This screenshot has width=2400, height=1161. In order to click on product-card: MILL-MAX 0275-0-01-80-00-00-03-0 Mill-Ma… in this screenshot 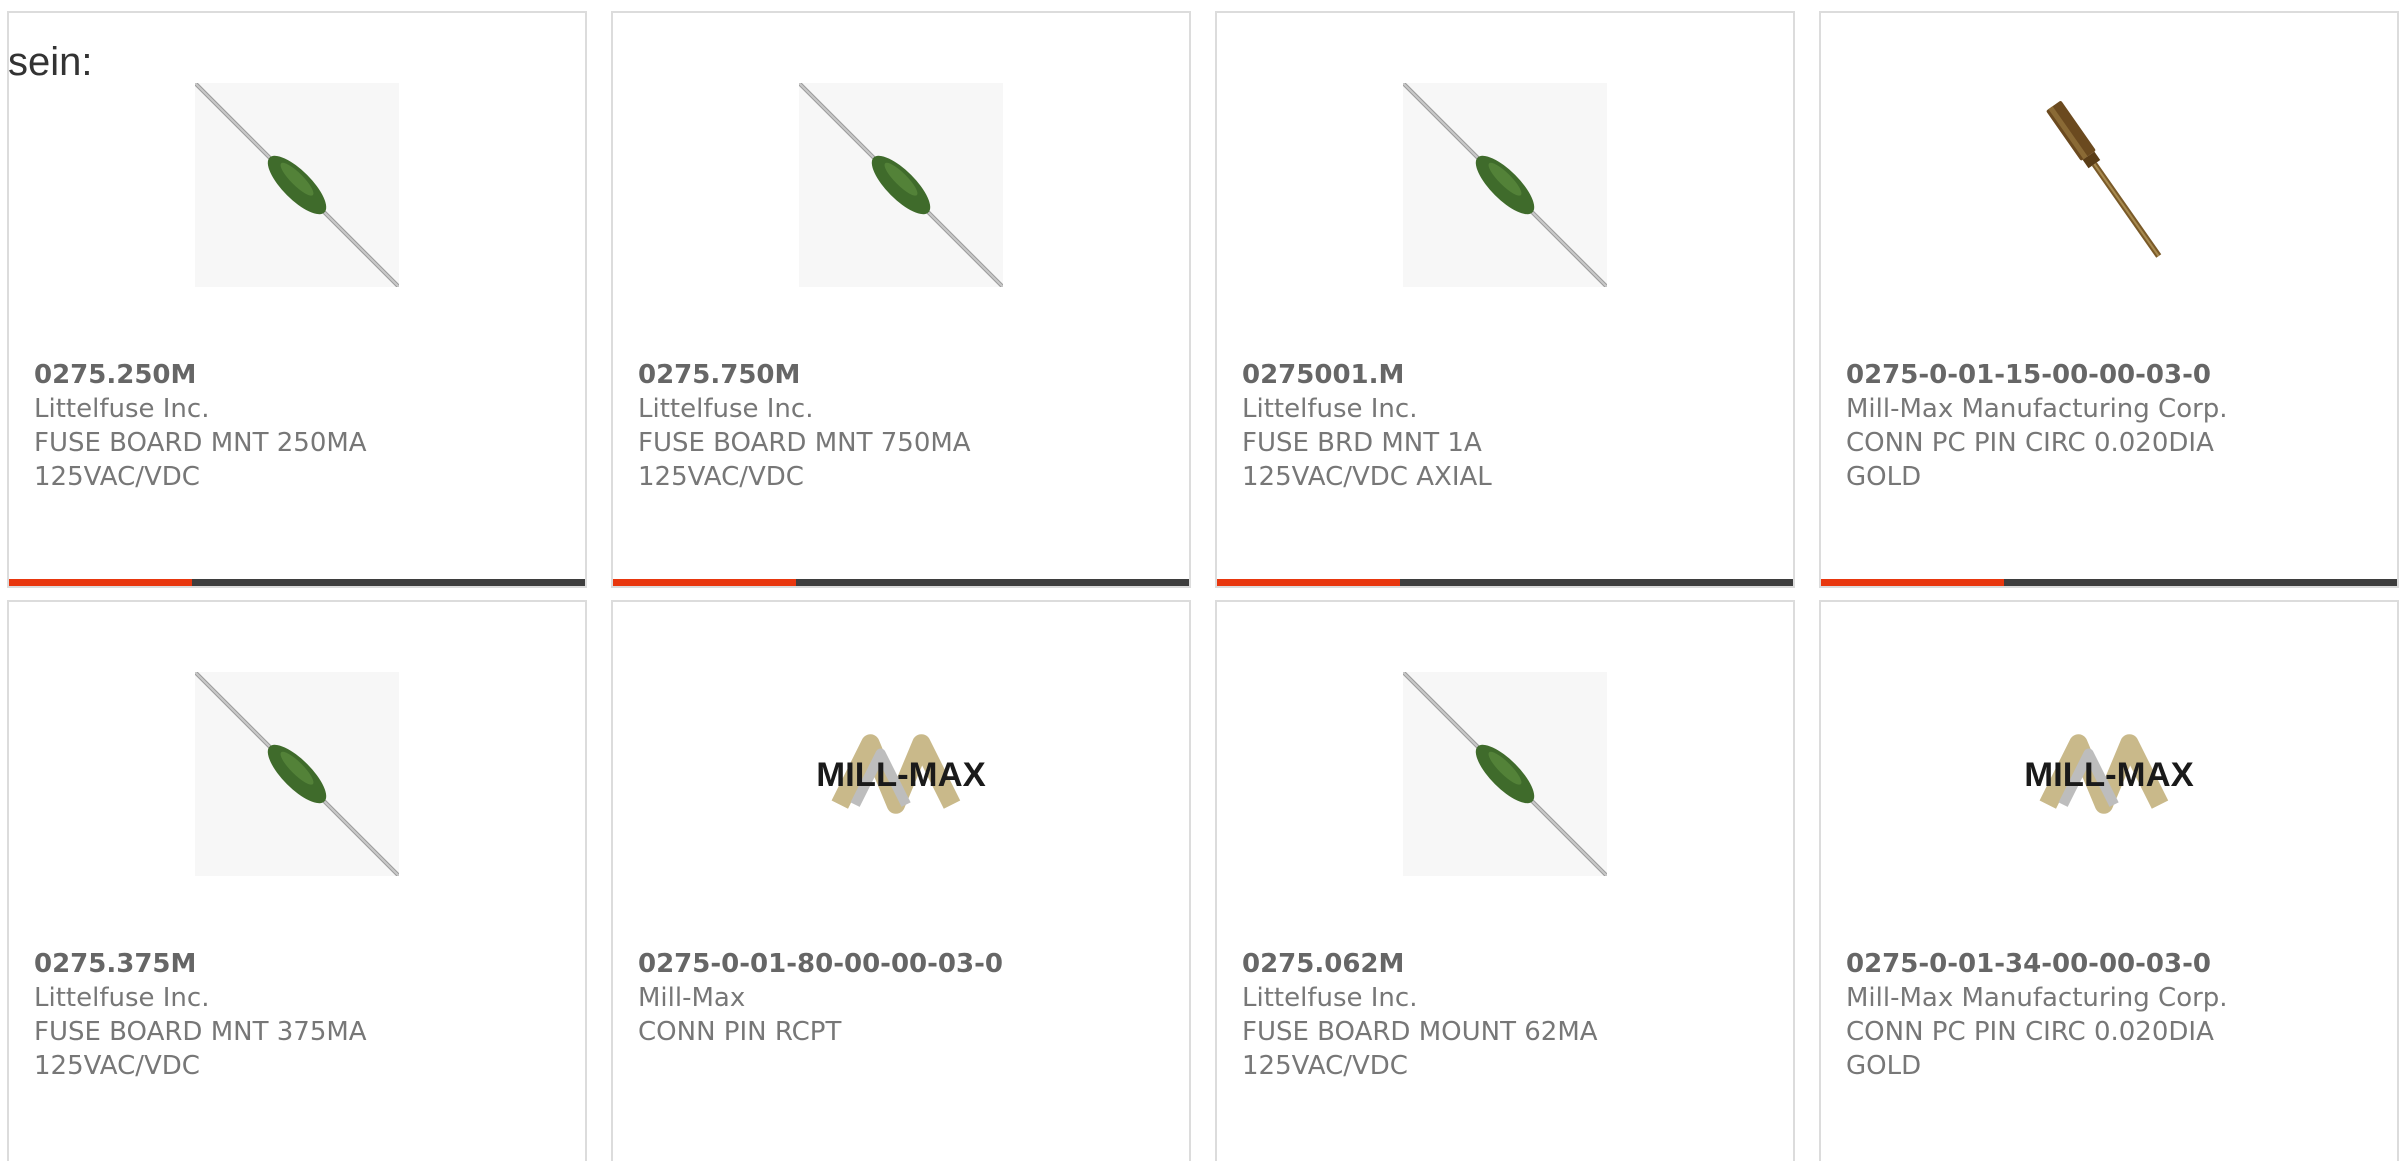, I will do `click(901, 880)`.